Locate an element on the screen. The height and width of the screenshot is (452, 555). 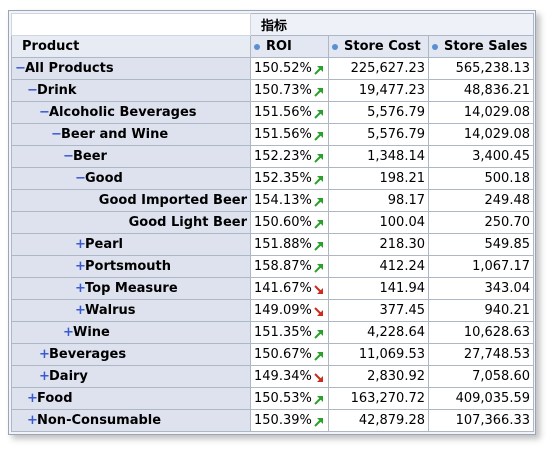
table-row: +Top Measure 141.67% 141.94 343.04 is located at coordinates (272, 288).